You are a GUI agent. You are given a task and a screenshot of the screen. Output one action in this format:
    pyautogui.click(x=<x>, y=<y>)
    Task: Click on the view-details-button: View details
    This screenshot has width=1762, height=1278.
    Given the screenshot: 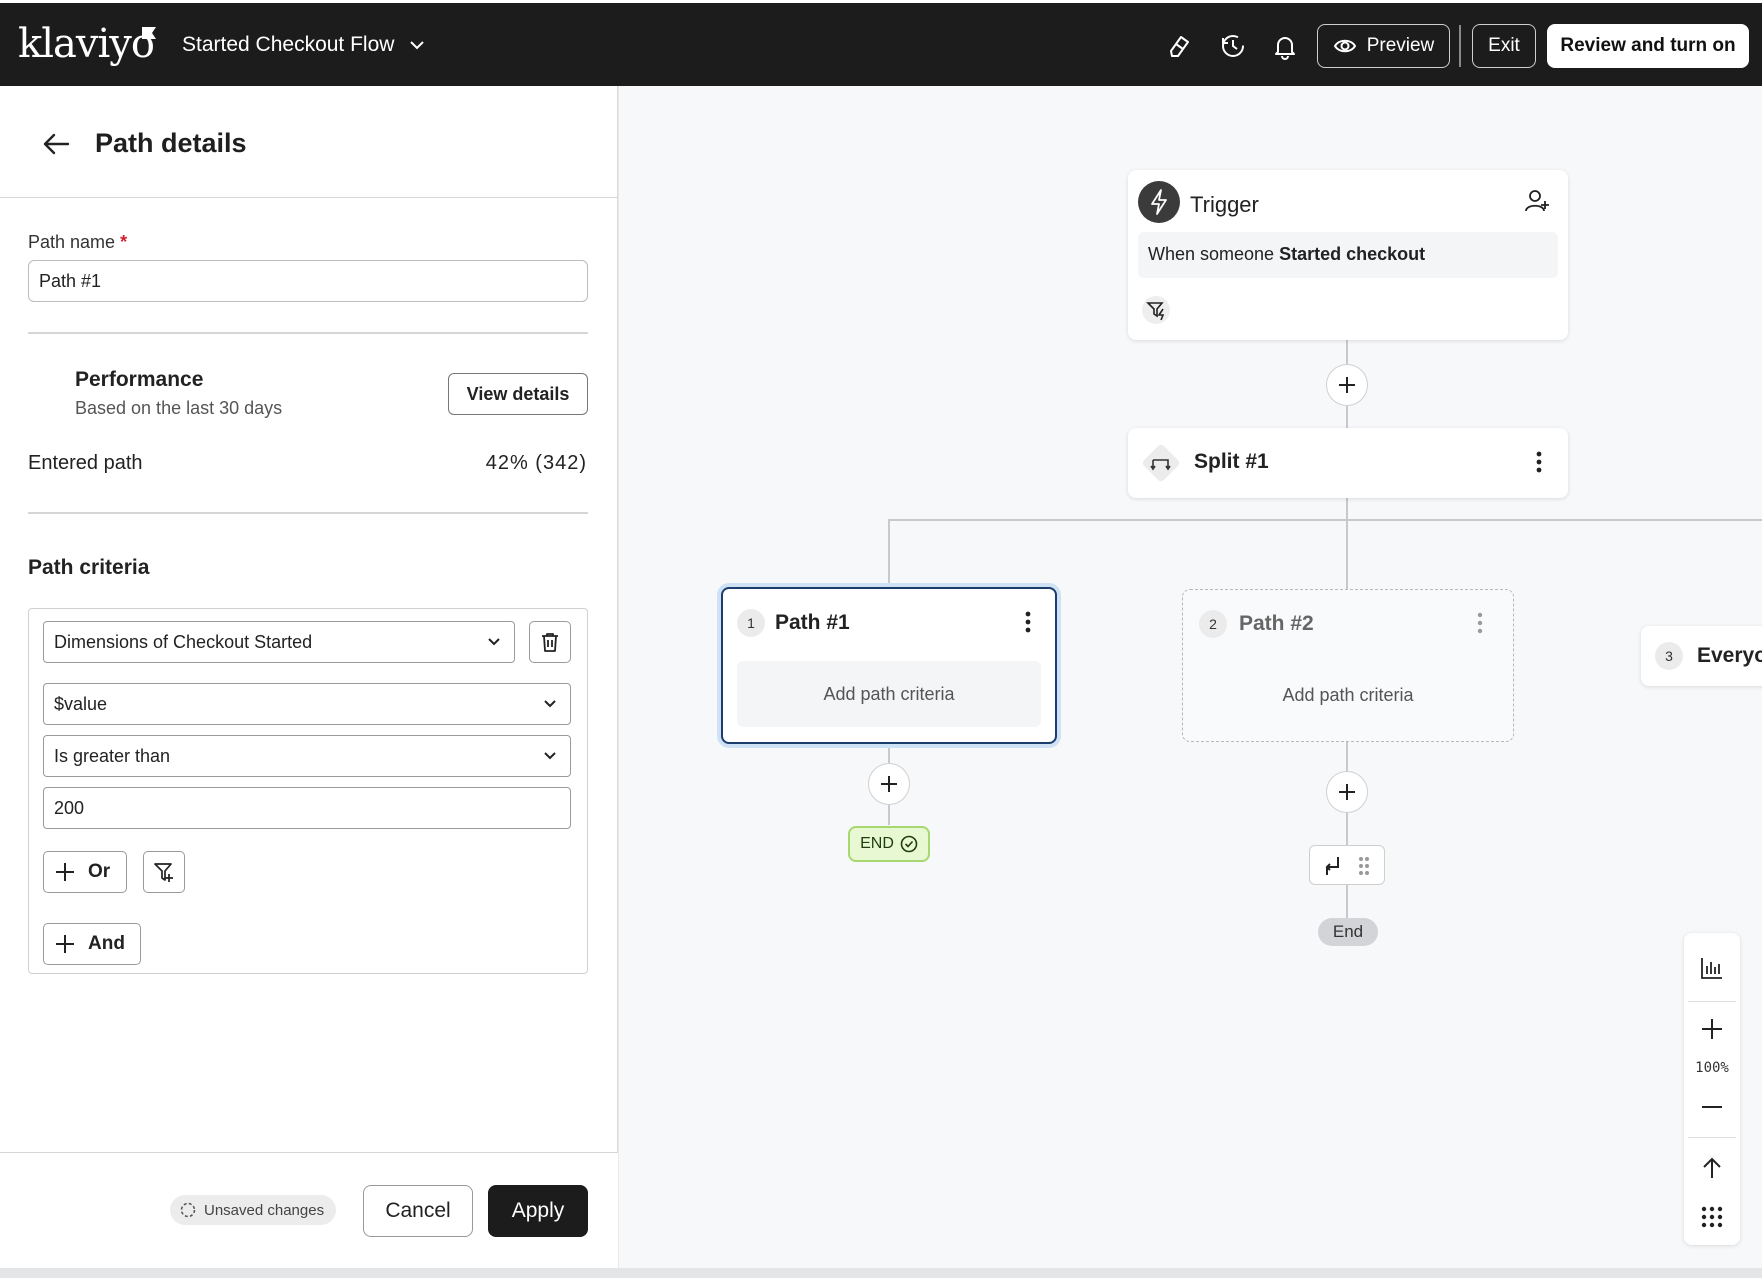 What is the action you would take?
    pyautogui.click(x=518, y=394)
    